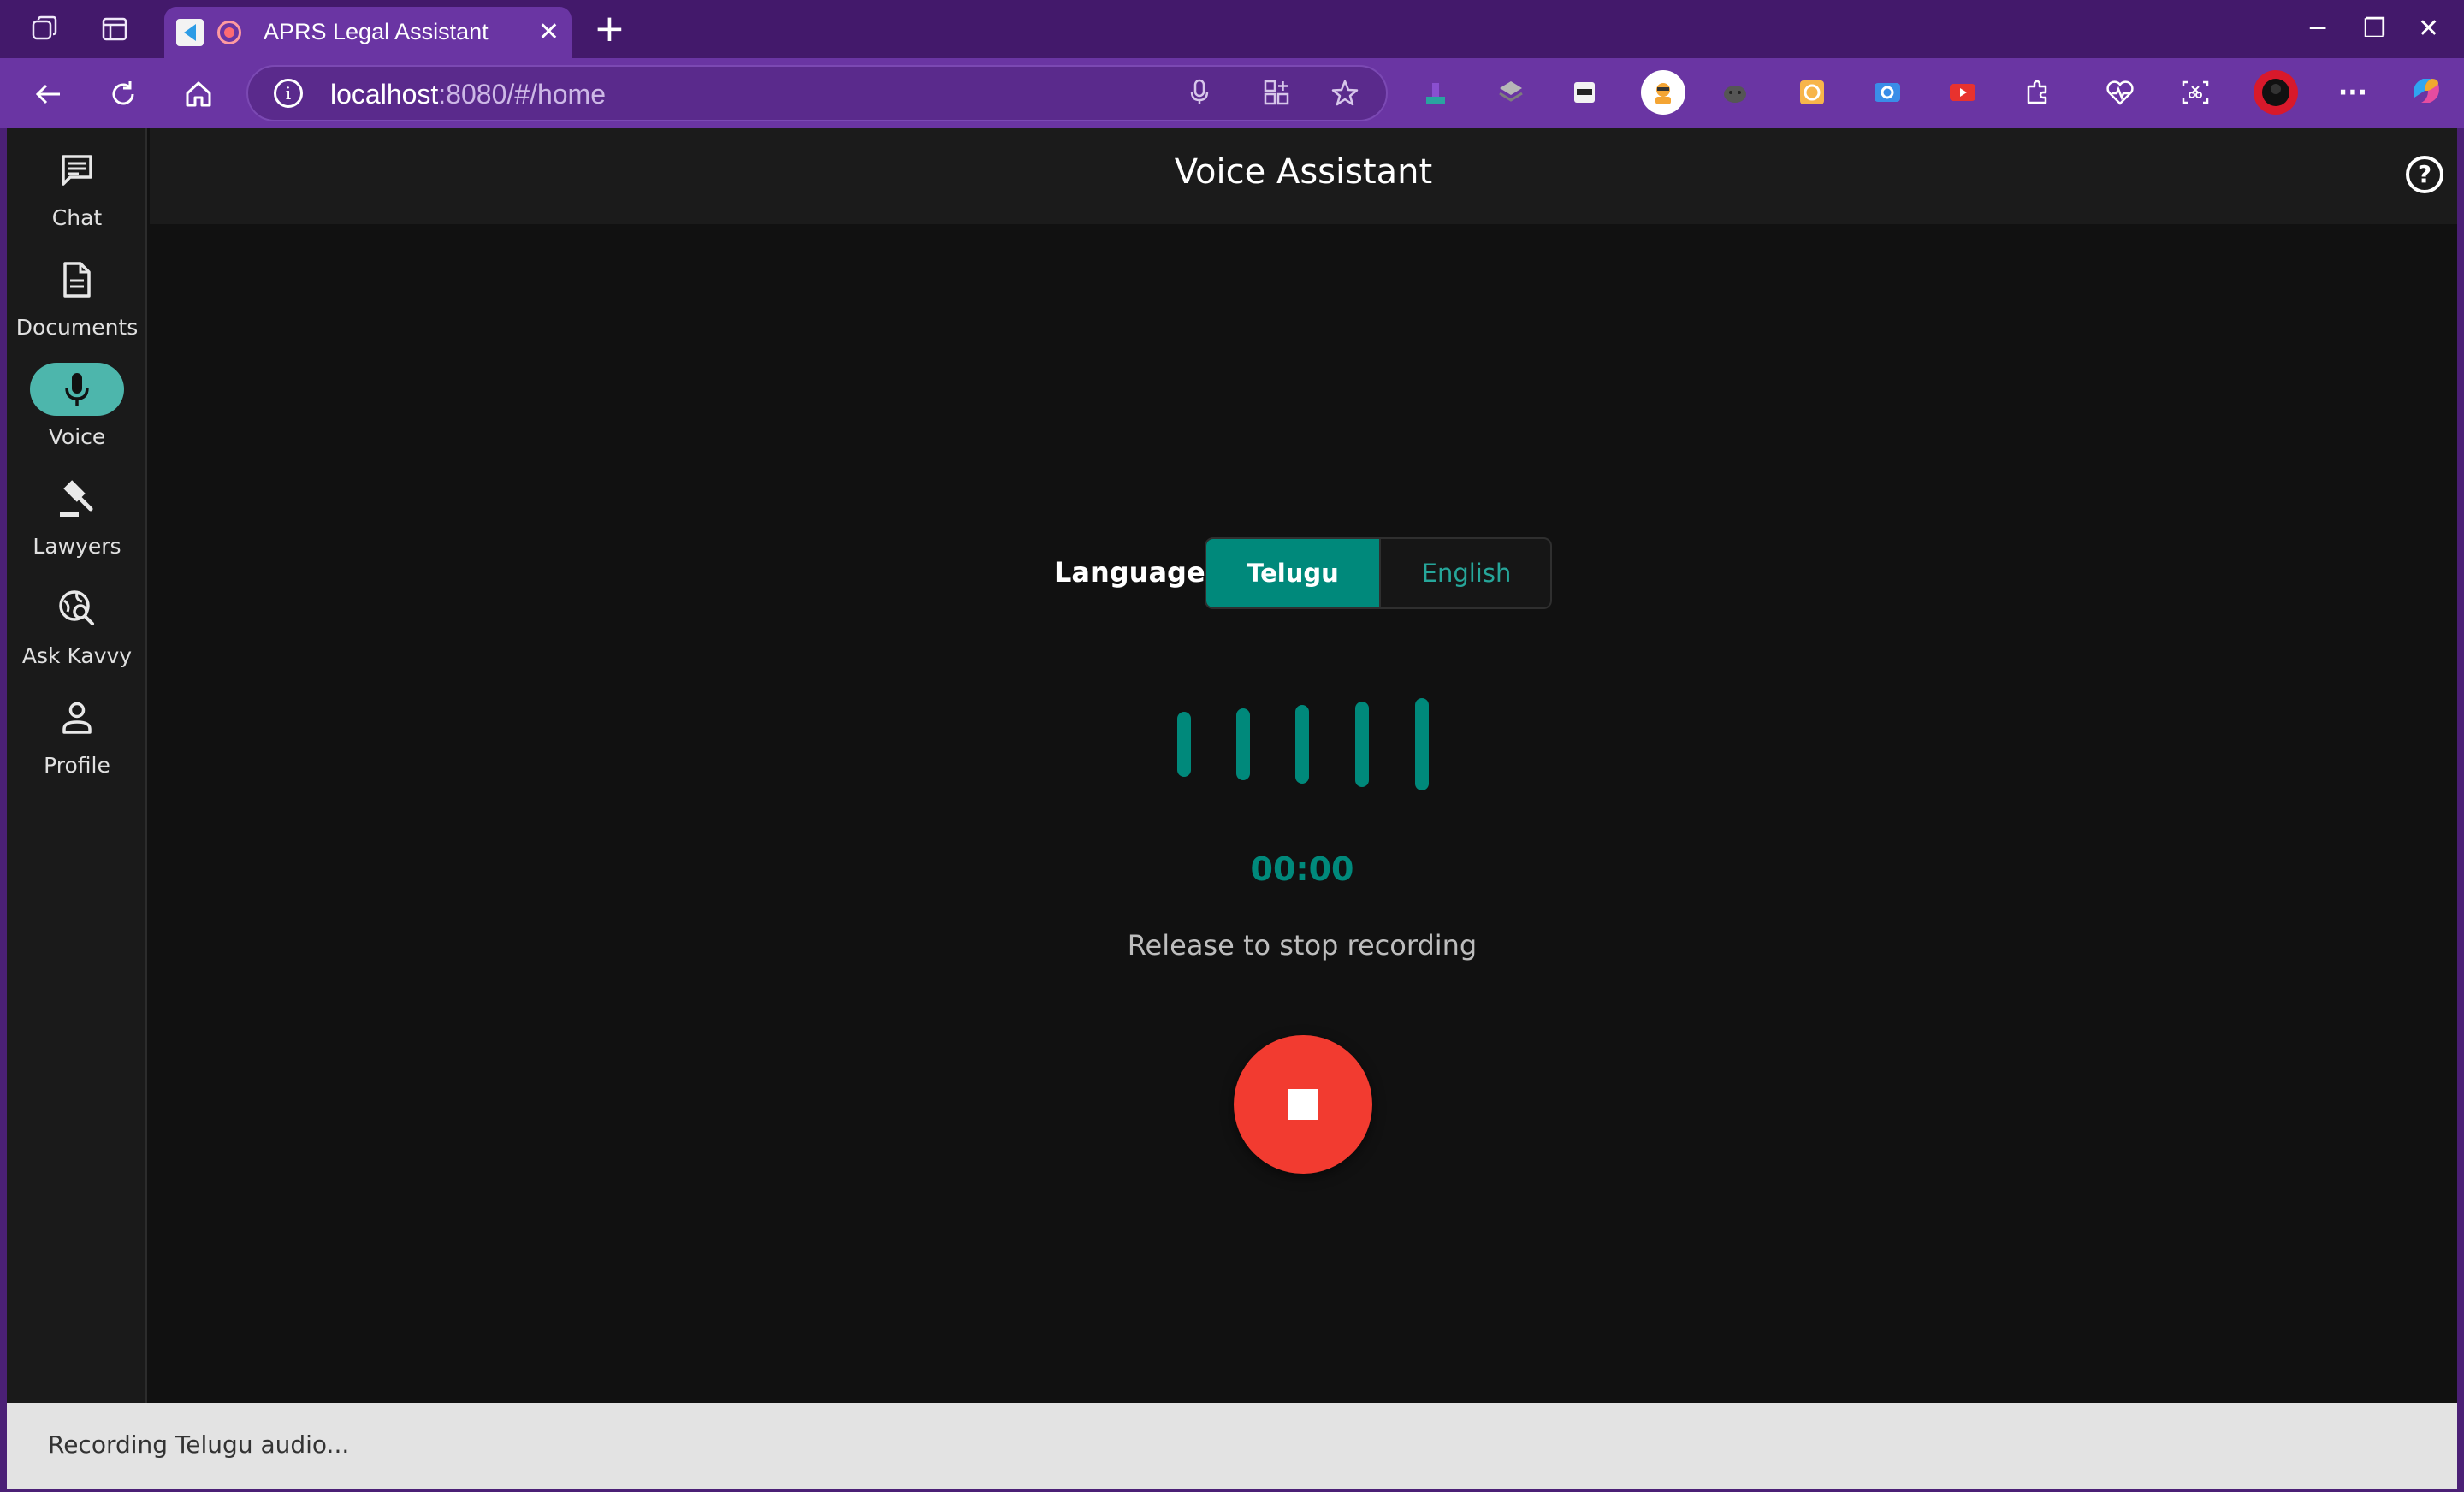 Image resolution: width=2464 pixels, height=1492 pixels. What do you see at coordinates (1511, 92) in the screenshot?
I see `extension-layers-icon` at bounding box center [1511, 92].